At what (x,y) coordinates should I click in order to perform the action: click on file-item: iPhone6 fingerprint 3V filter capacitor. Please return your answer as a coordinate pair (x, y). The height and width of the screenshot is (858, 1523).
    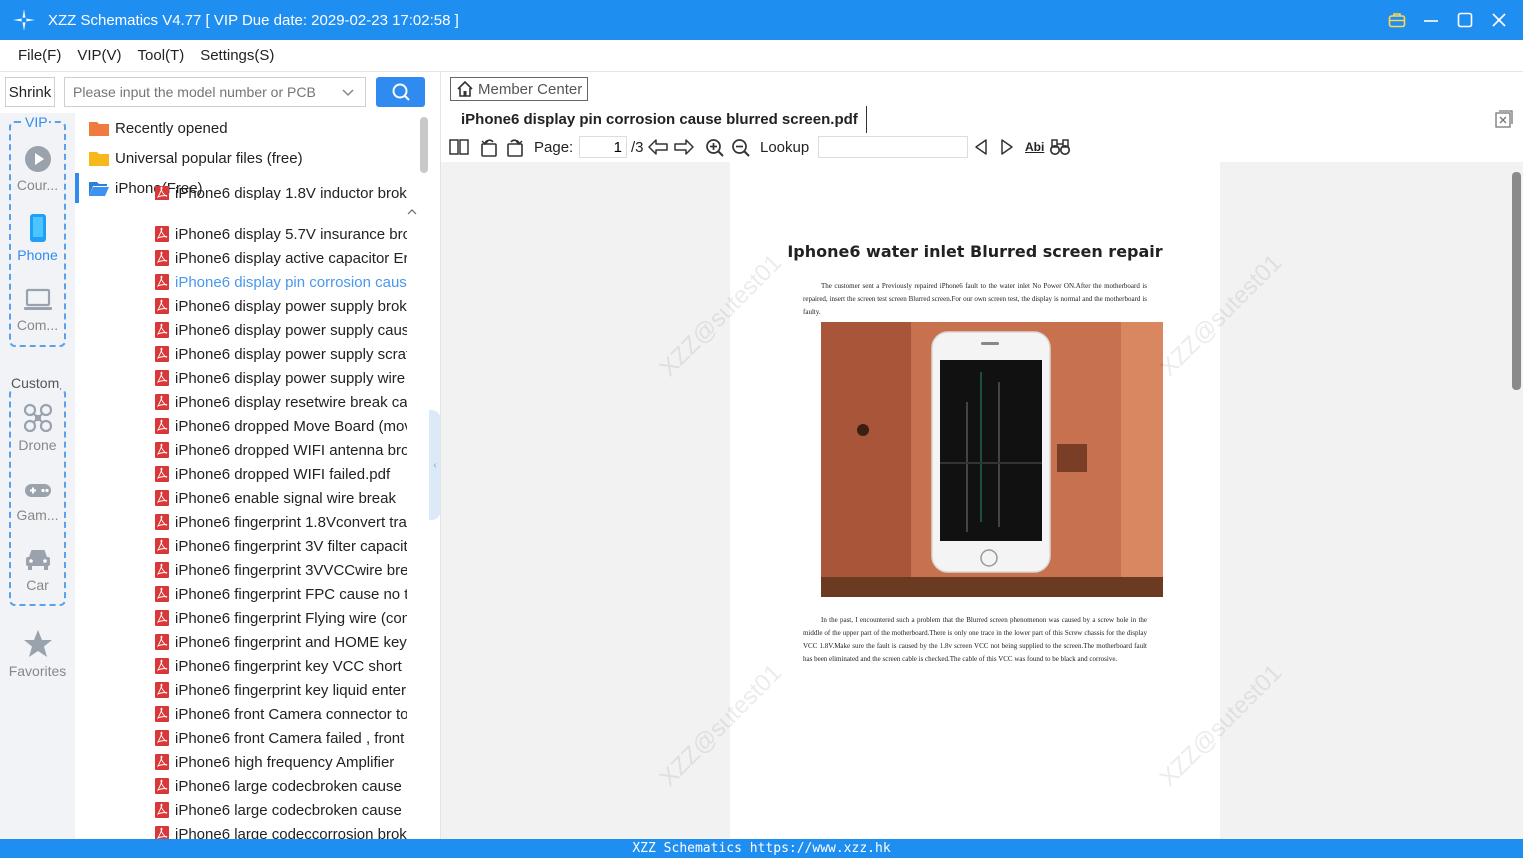
    Looking at the image, I should click on (281, 546).